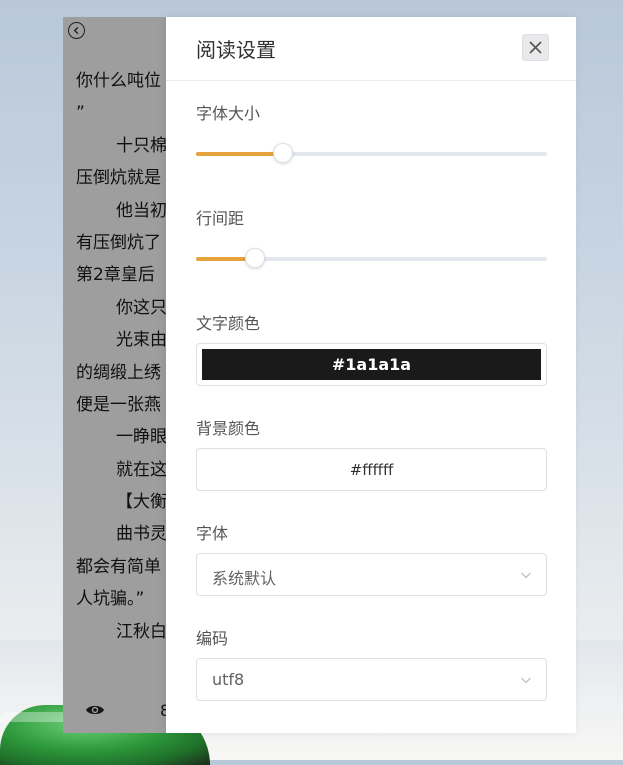  I want to click on encoding-field: 编码 utf8, so click(371, 663).